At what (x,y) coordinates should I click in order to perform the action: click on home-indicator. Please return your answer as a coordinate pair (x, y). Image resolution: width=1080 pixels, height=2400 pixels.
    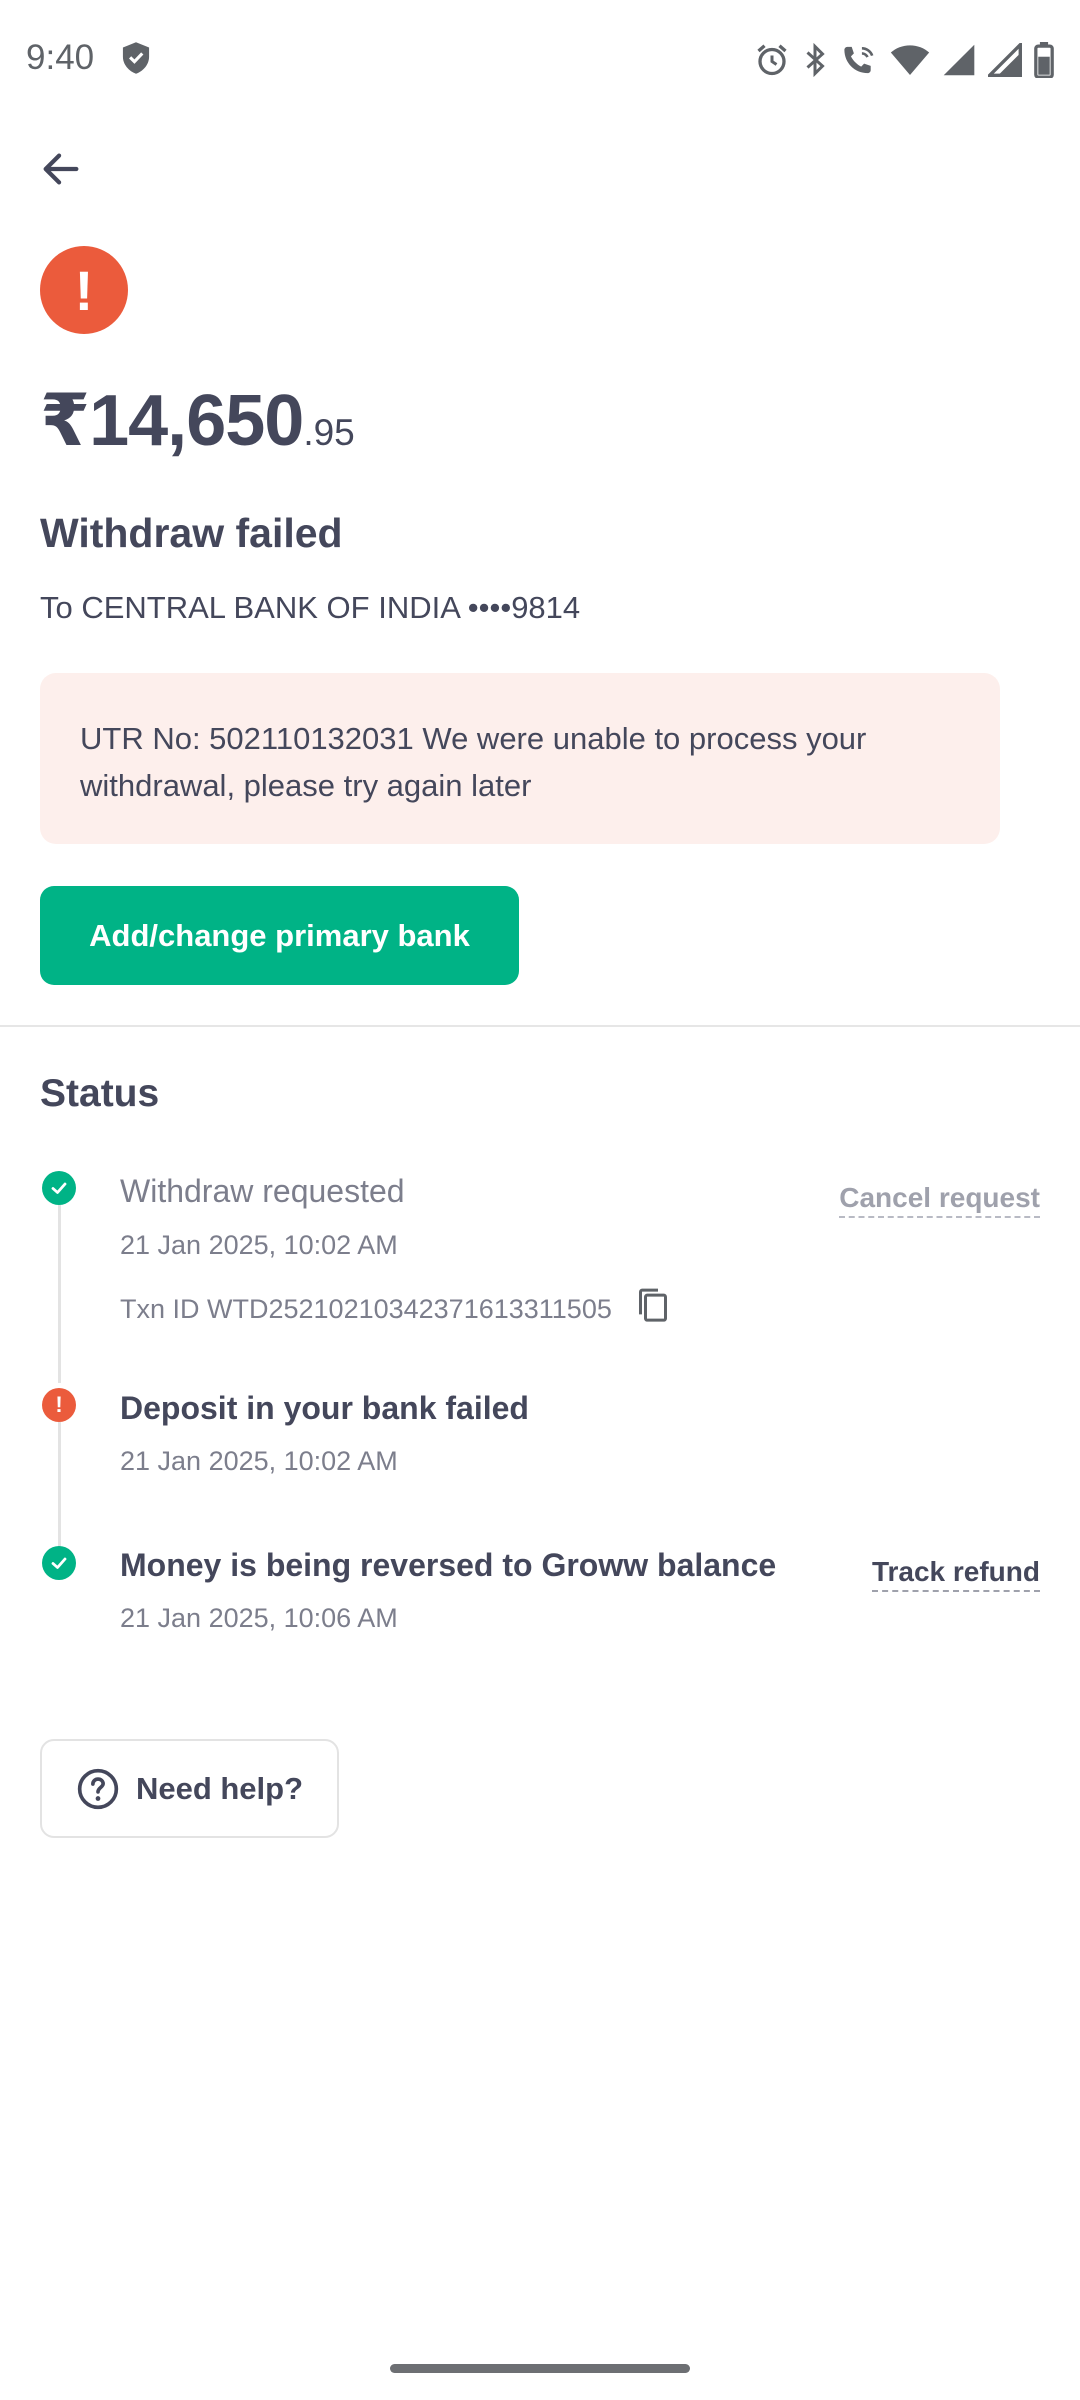
    Looking at the image, I should click on (540, 2368).